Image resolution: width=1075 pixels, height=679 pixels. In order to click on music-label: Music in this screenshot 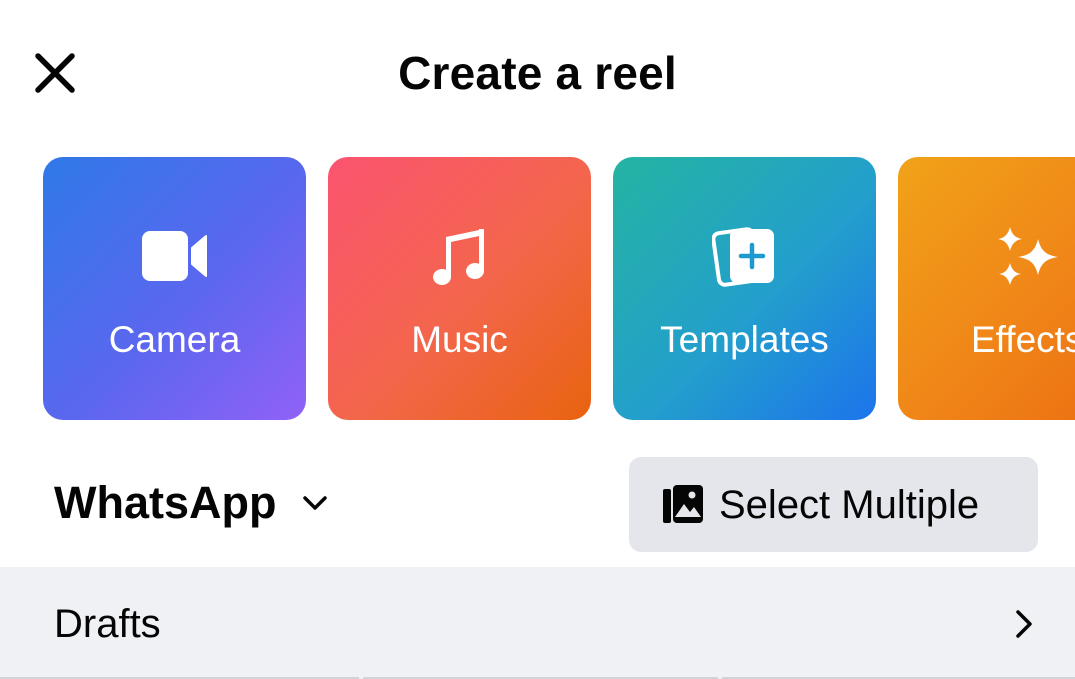, I will do `click(459, 339)`.